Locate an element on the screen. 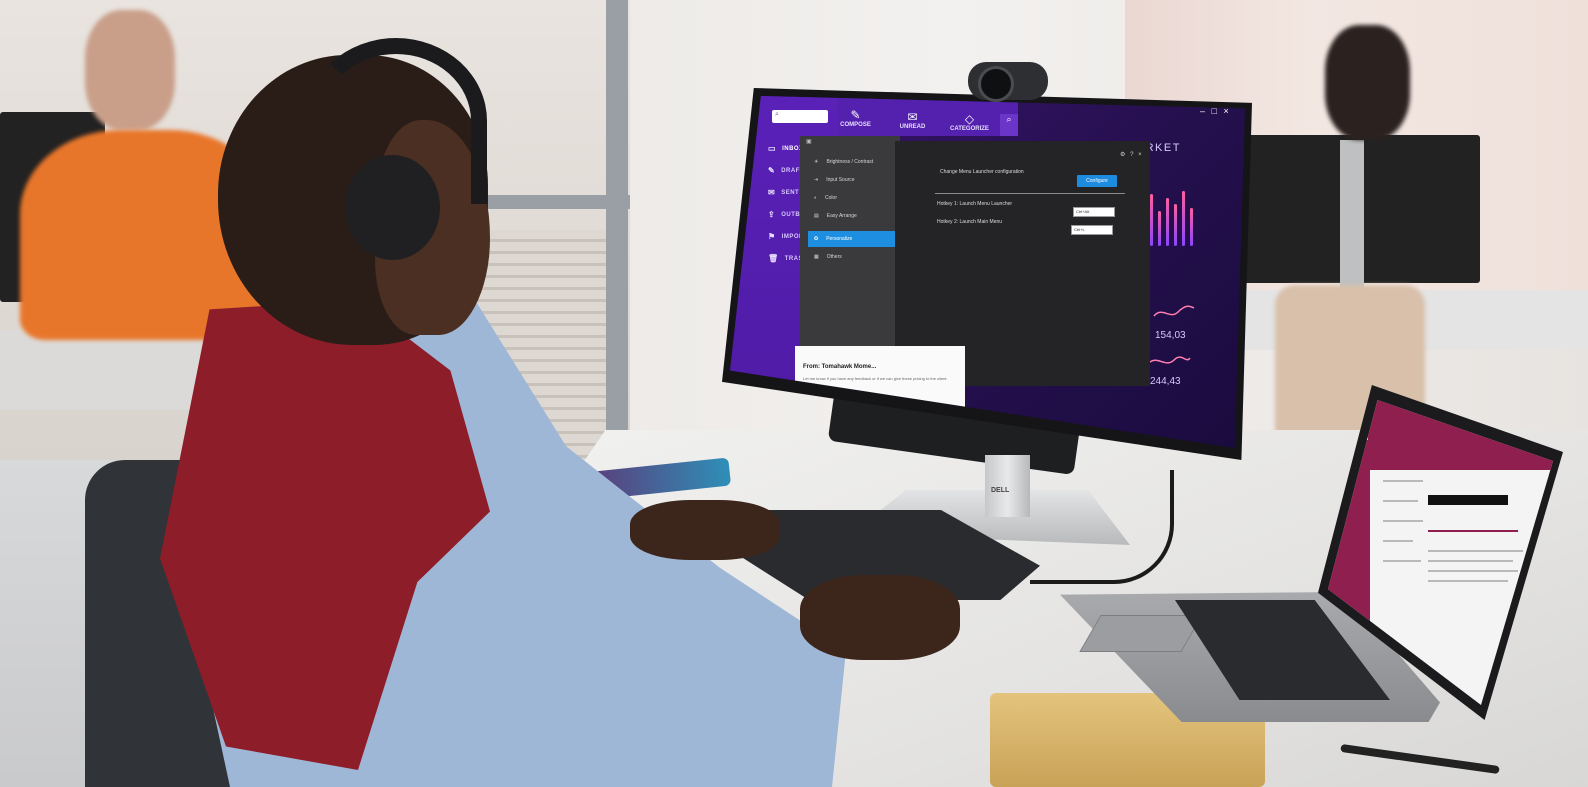  toolbar-categorize: ◇ CATEGORIZE is located at coordinates (969, 122).